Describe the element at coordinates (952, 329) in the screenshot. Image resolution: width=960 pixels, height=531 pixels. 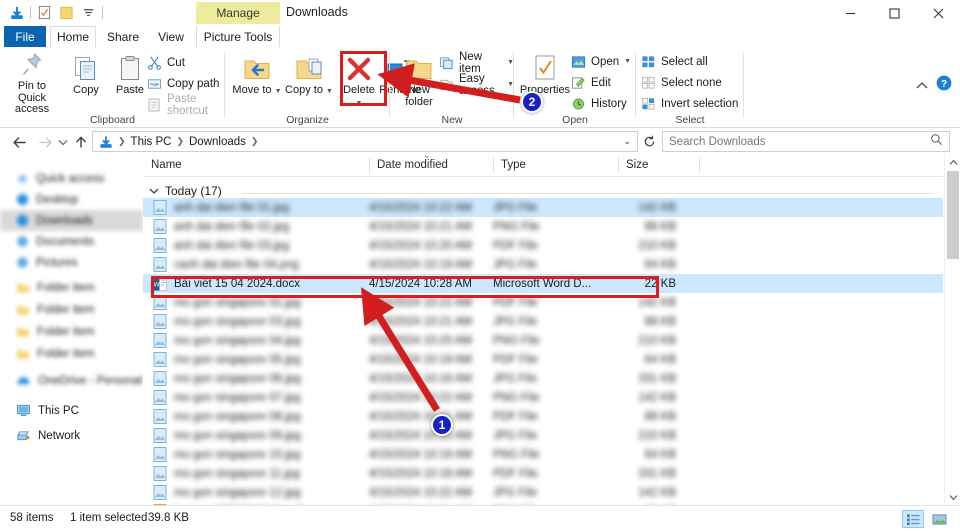
I see `vertical-scrollbar` at that location.